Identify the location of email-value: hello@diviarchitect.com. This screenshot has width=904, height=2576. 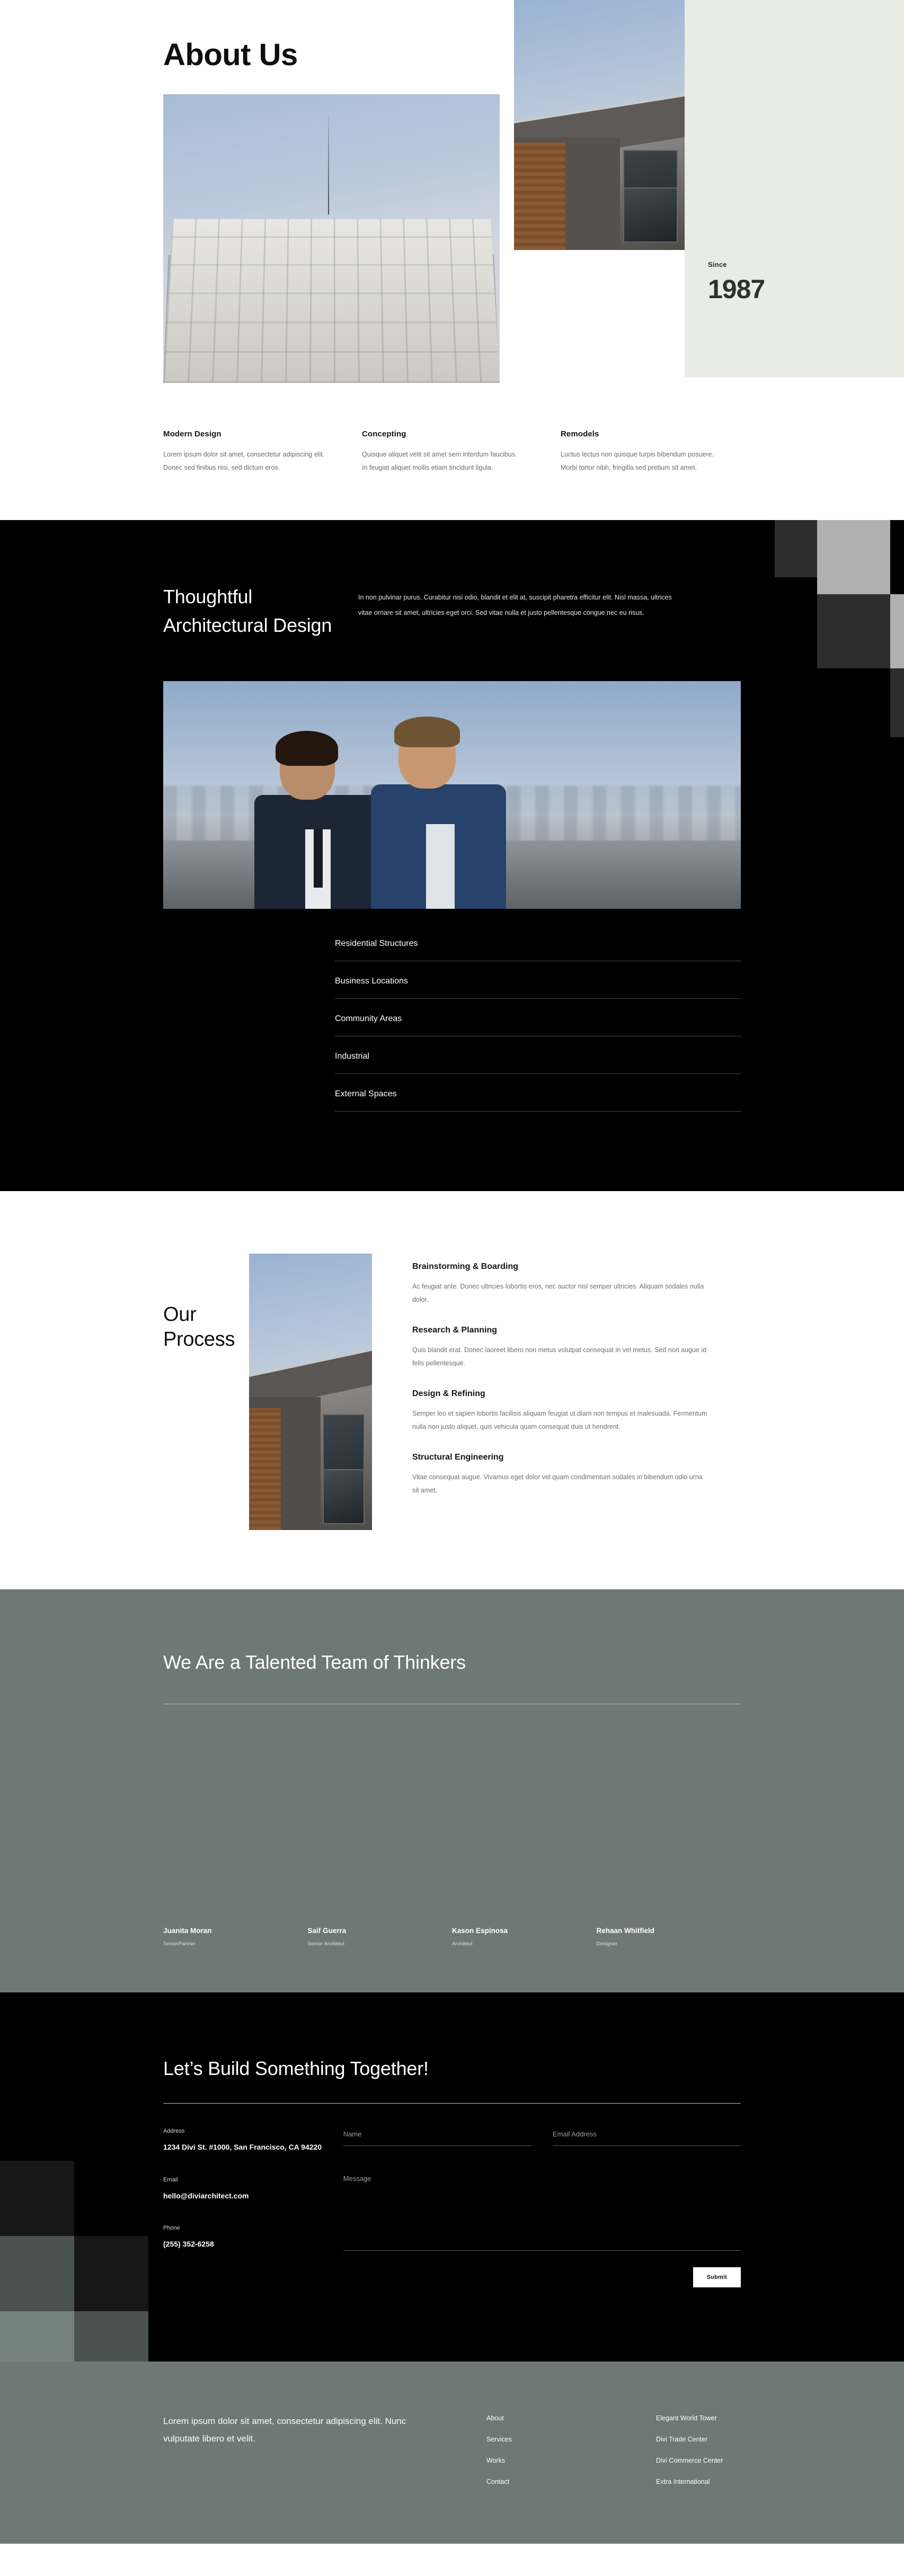
(250, 2196).